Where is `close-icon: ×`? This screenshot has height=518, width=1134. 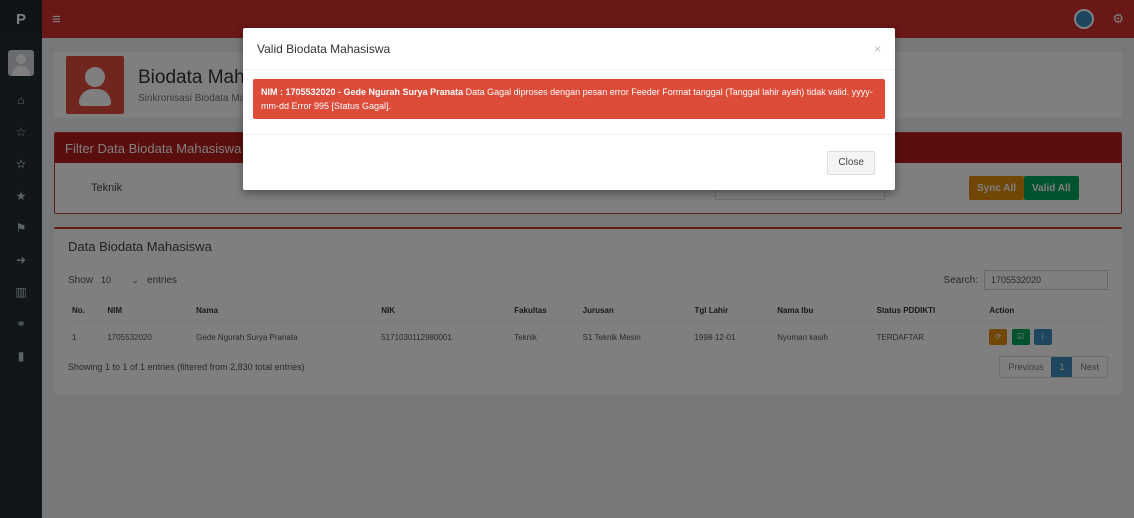
close-icon: × is located at coordinates (877, 49).